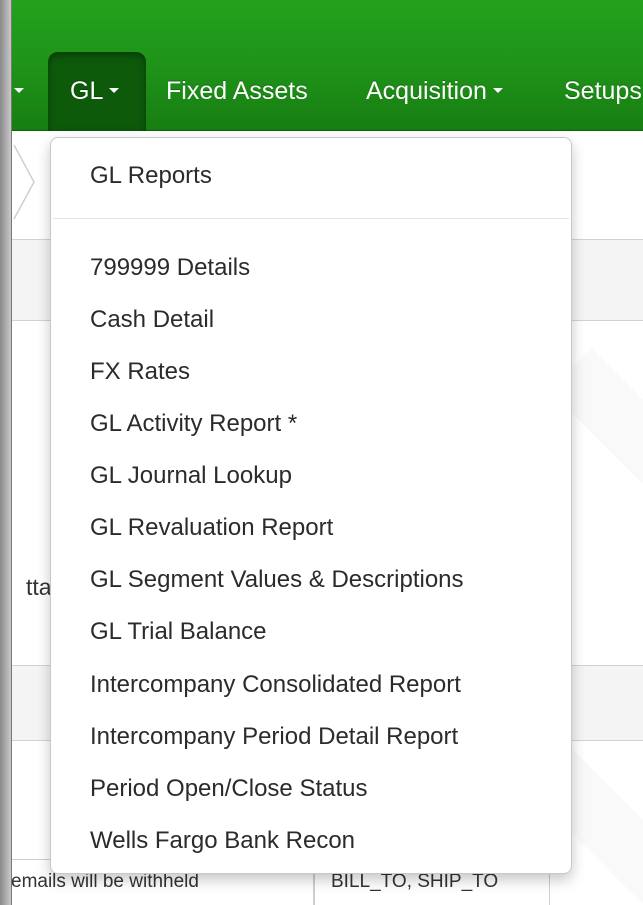  I want to click on top-navbar: GL Fixed Assets Acquisition Setups, so click(327, 65).